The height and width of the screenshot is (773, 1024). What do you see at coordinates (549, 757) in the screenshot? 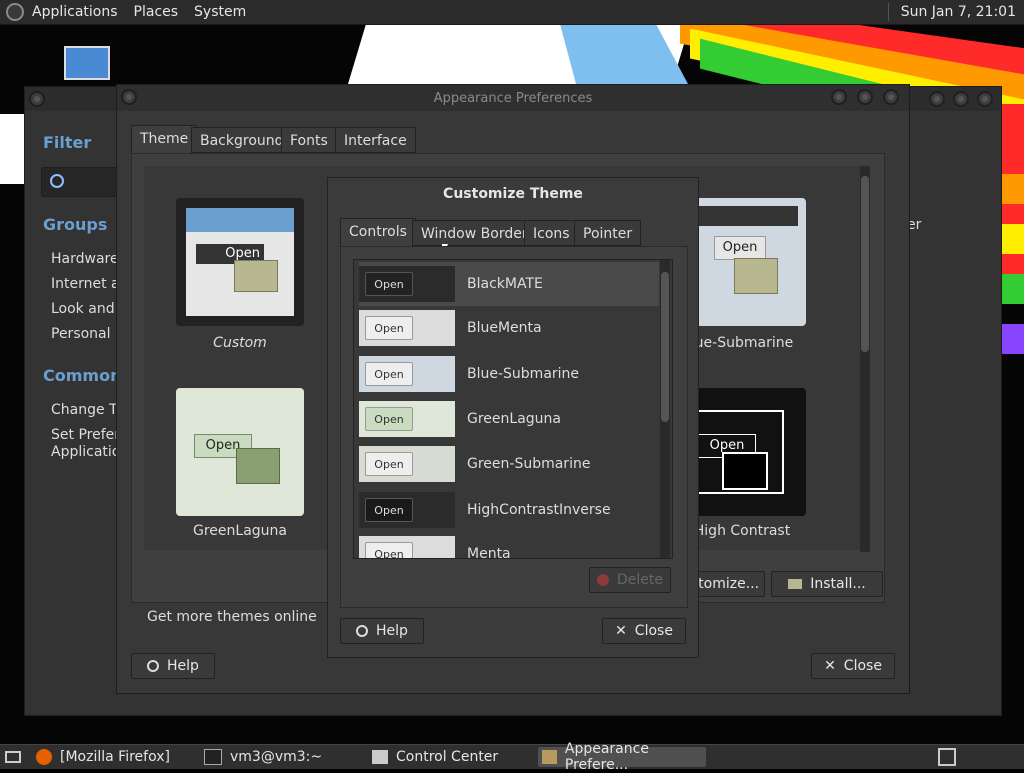
I see `appearance-icon` at bounding box center [549, 757].